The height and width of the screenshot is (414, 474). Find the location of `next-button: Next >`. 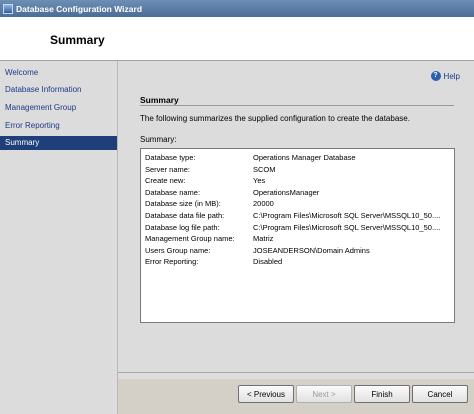

next-button: Next > is located at coordinates (324, 394).